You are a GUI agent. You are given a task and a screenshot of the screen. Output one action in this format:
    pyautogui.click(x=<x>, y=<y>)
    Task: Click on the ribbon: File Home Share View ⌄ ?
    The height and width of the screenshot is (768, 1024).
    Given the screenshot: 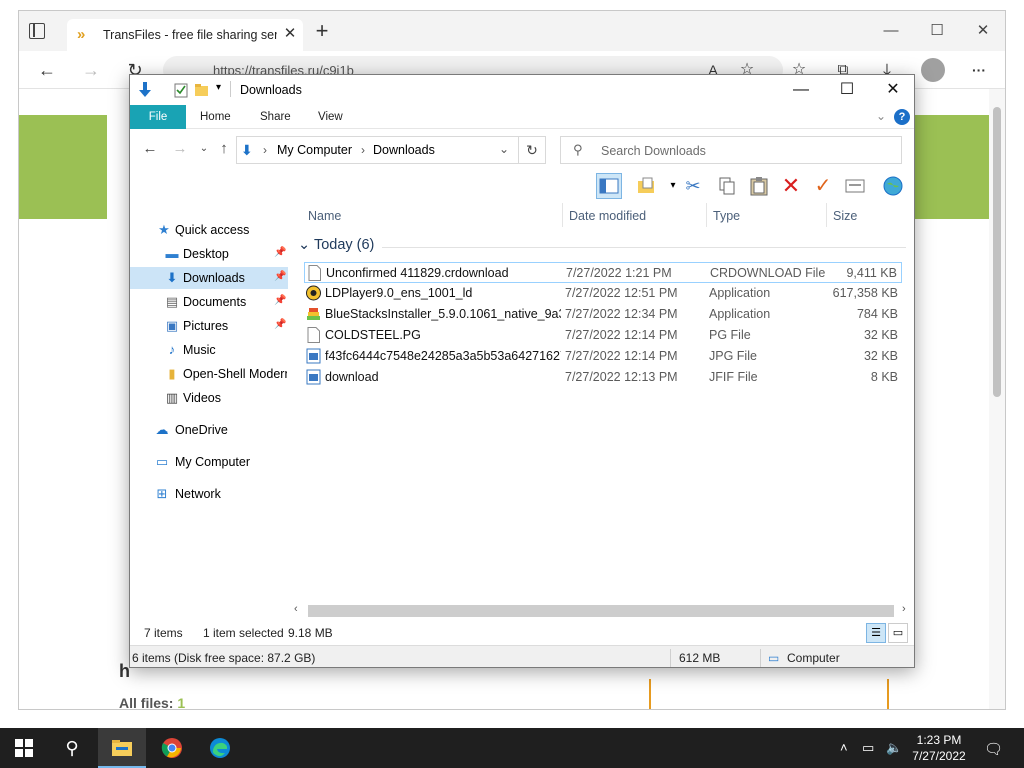 What is the action you would take?
    pyautogui.click(x=522, y=117)
    